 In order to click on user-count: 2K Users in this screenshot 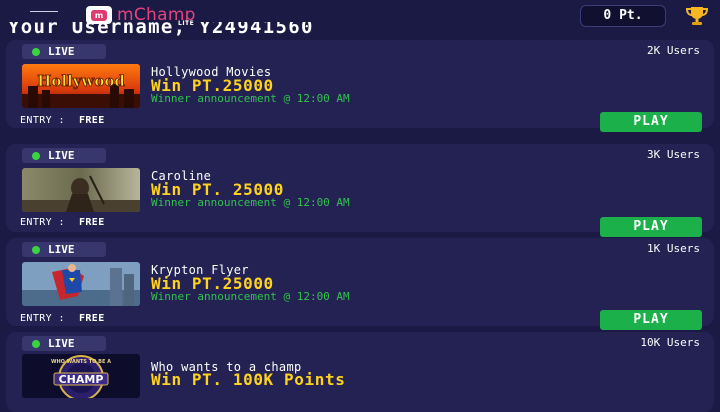, I will do `click(673, 50)`.